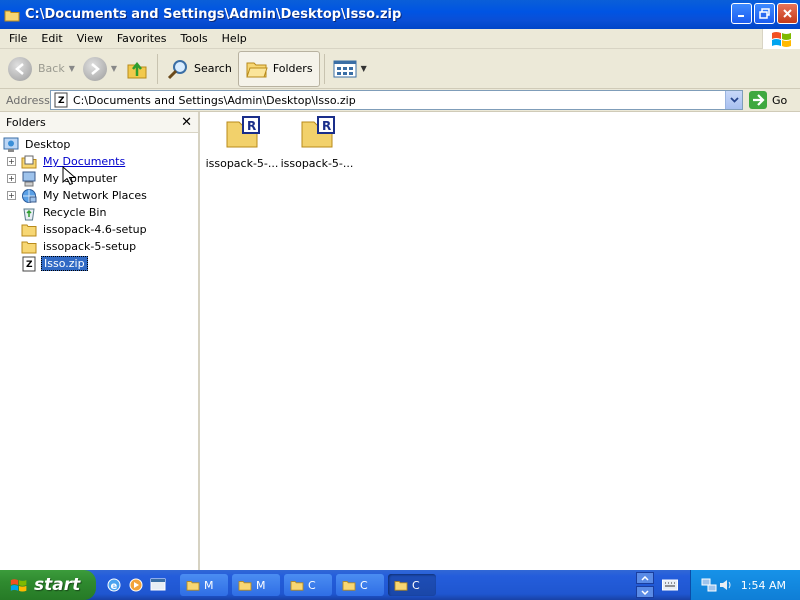 The height and width of the screenshot is (600, 800). Describe the element at coordinates (75, 212) in the screenshot. I see `tree-item-label: Recycle Bin` at that location.